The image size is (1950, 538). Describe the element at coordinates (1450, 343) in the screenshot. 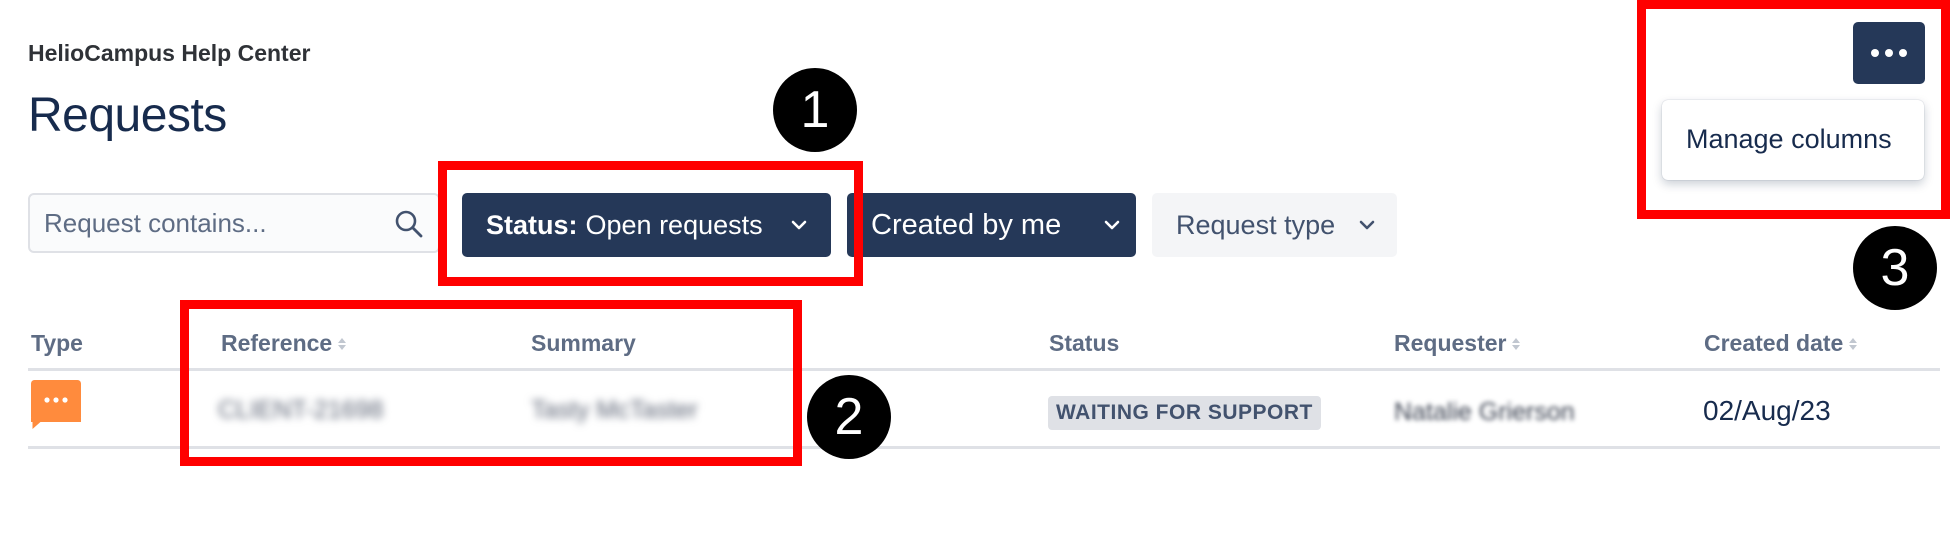

I see `column-header-label: Requester` at that location.